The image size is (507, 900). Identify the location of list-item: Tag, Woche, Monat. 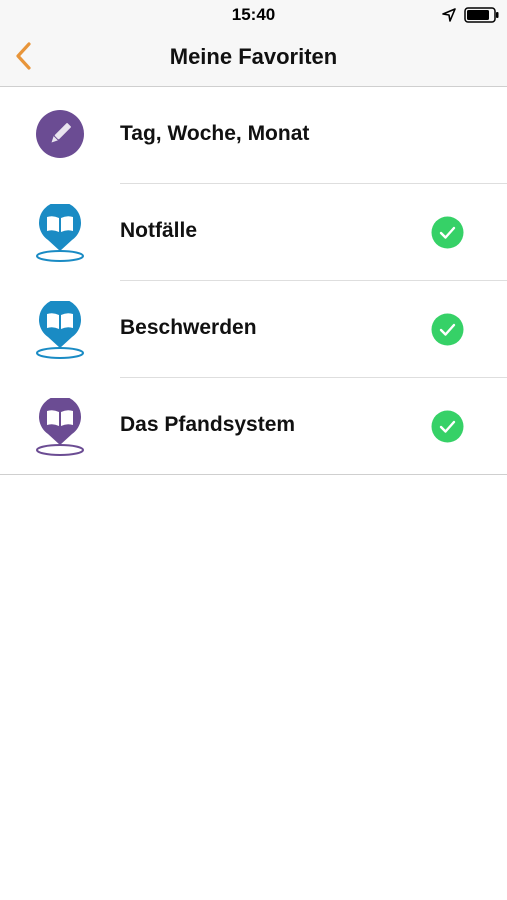
(253, 135).